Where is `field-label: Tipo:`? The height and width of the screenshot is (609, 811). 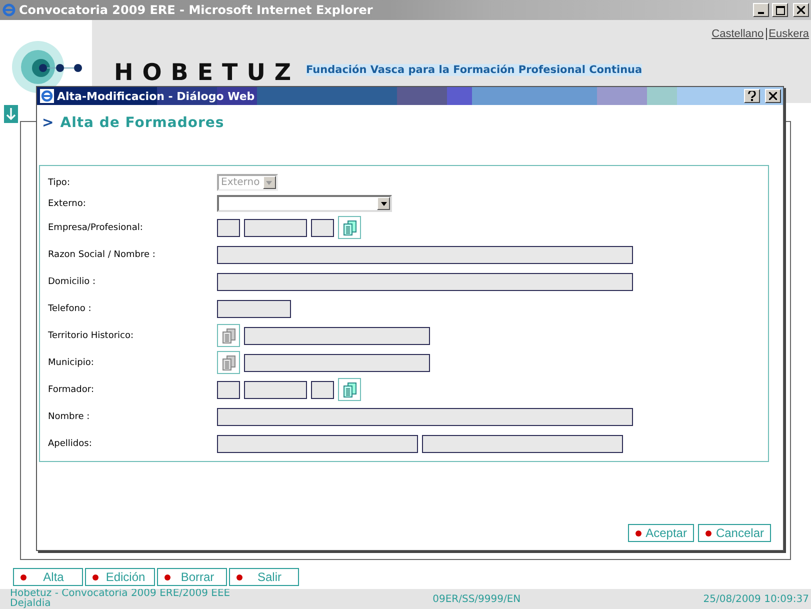
field-label: Tipo: is located at coordinates (59, 183).